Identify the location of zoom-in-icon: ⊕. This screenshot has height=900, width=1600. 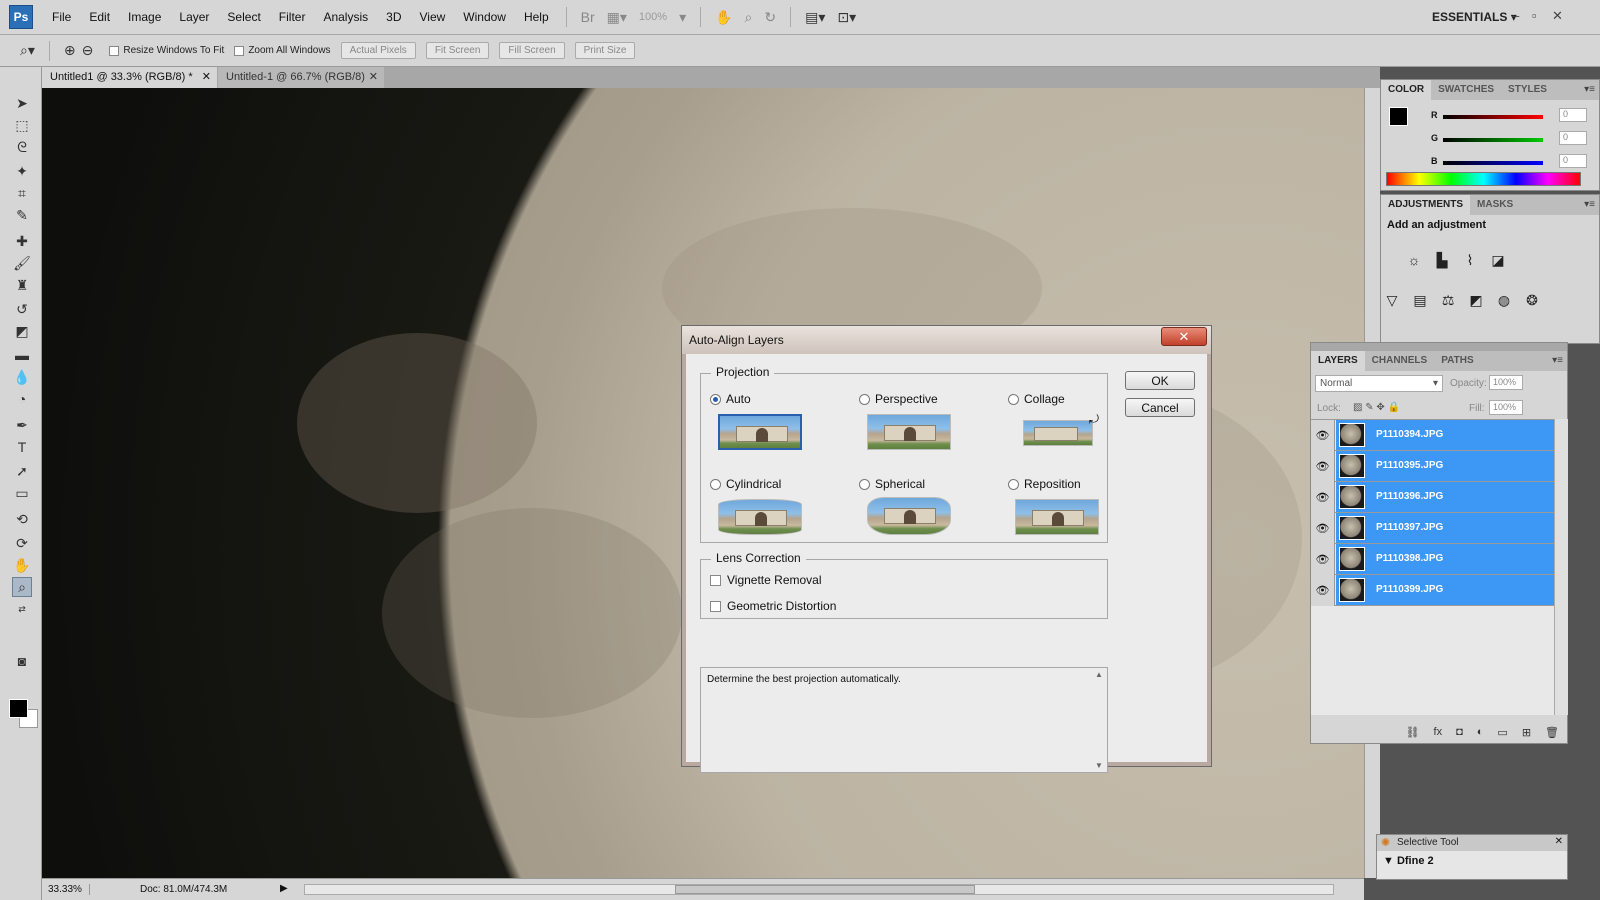
(70, 50).